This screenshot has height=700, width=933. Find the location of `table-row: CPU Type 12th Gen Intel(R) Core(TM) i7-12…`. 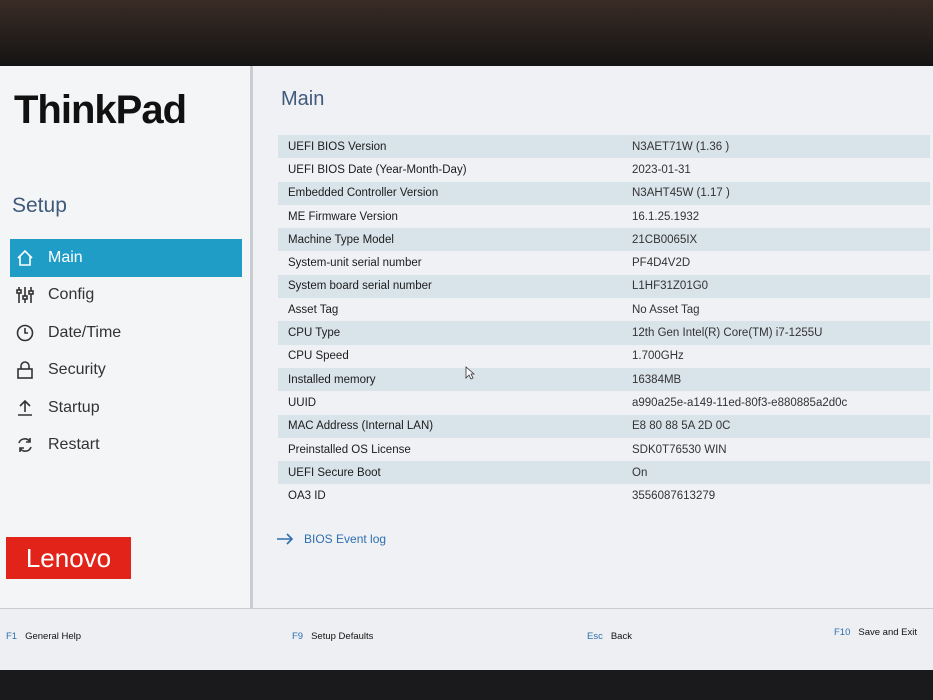

table-row: CPU Type 12th Gen Intel(R) Core(TM) i7-12… is located at coordinates (604, 333).